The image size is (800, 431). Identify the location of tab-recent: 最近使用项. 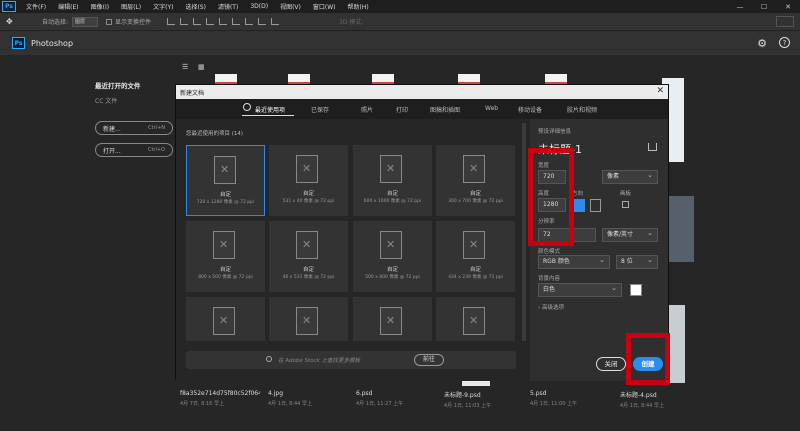
(270, 109).